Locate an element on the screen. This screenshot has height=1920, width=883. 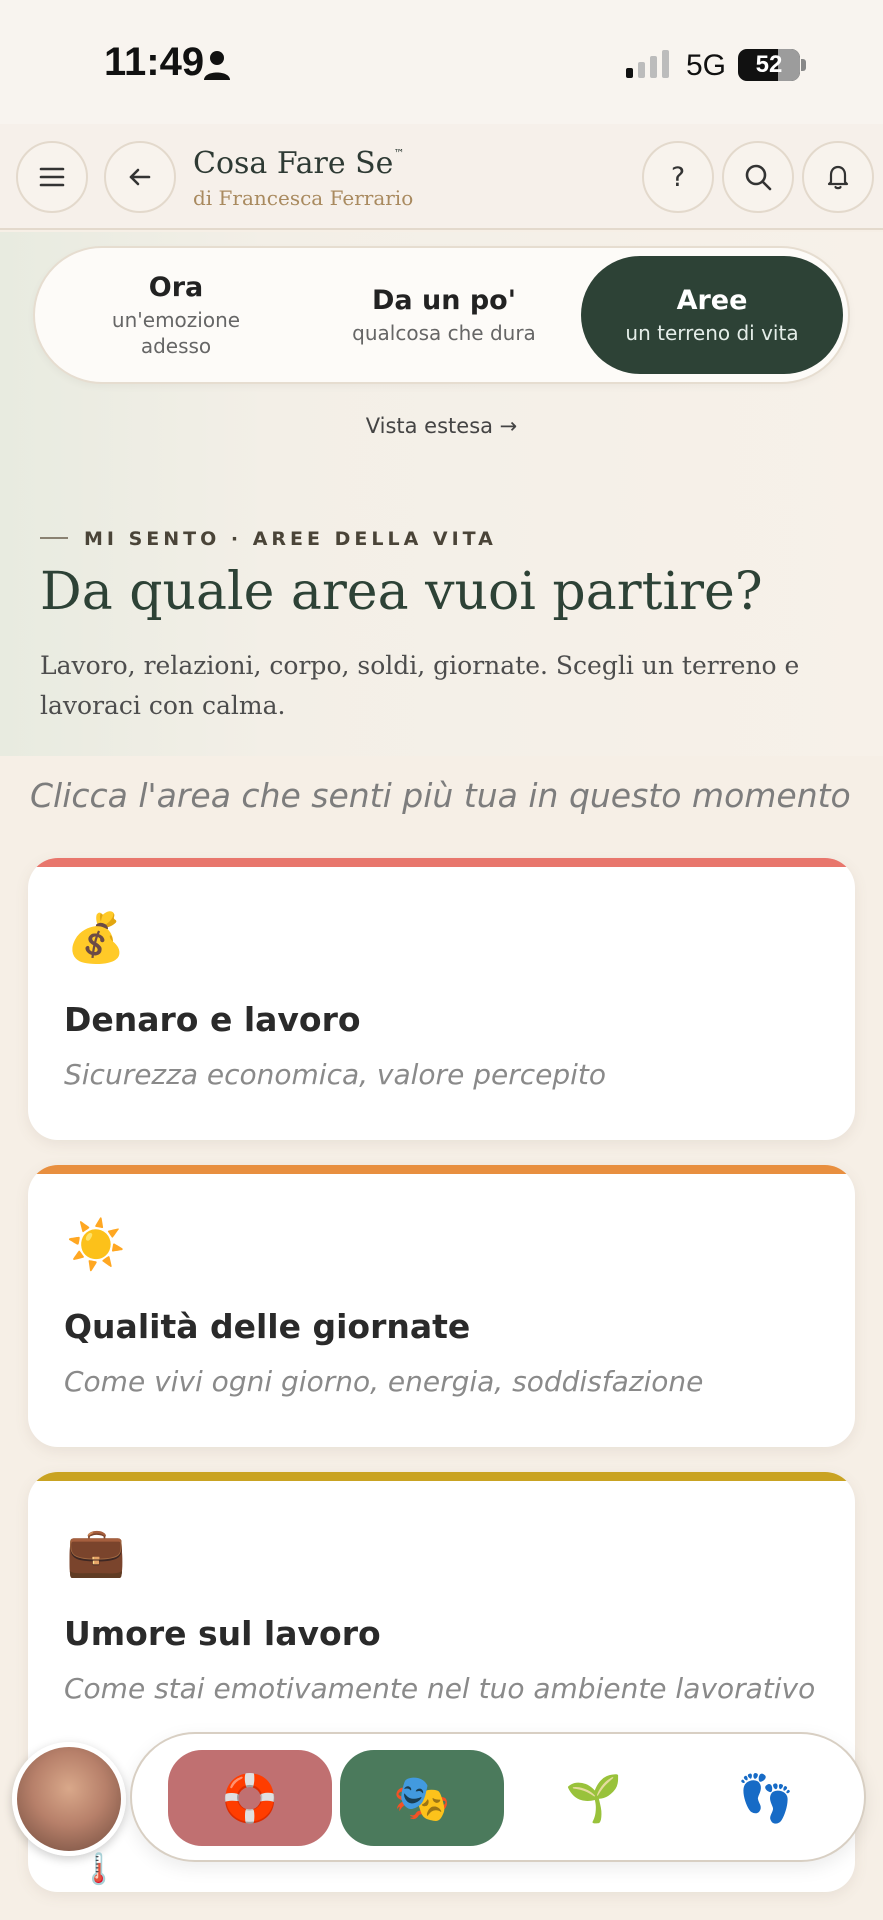
tab-da-un-po: Da un po' qualcosa che dura is located at coordinates (444, 315).